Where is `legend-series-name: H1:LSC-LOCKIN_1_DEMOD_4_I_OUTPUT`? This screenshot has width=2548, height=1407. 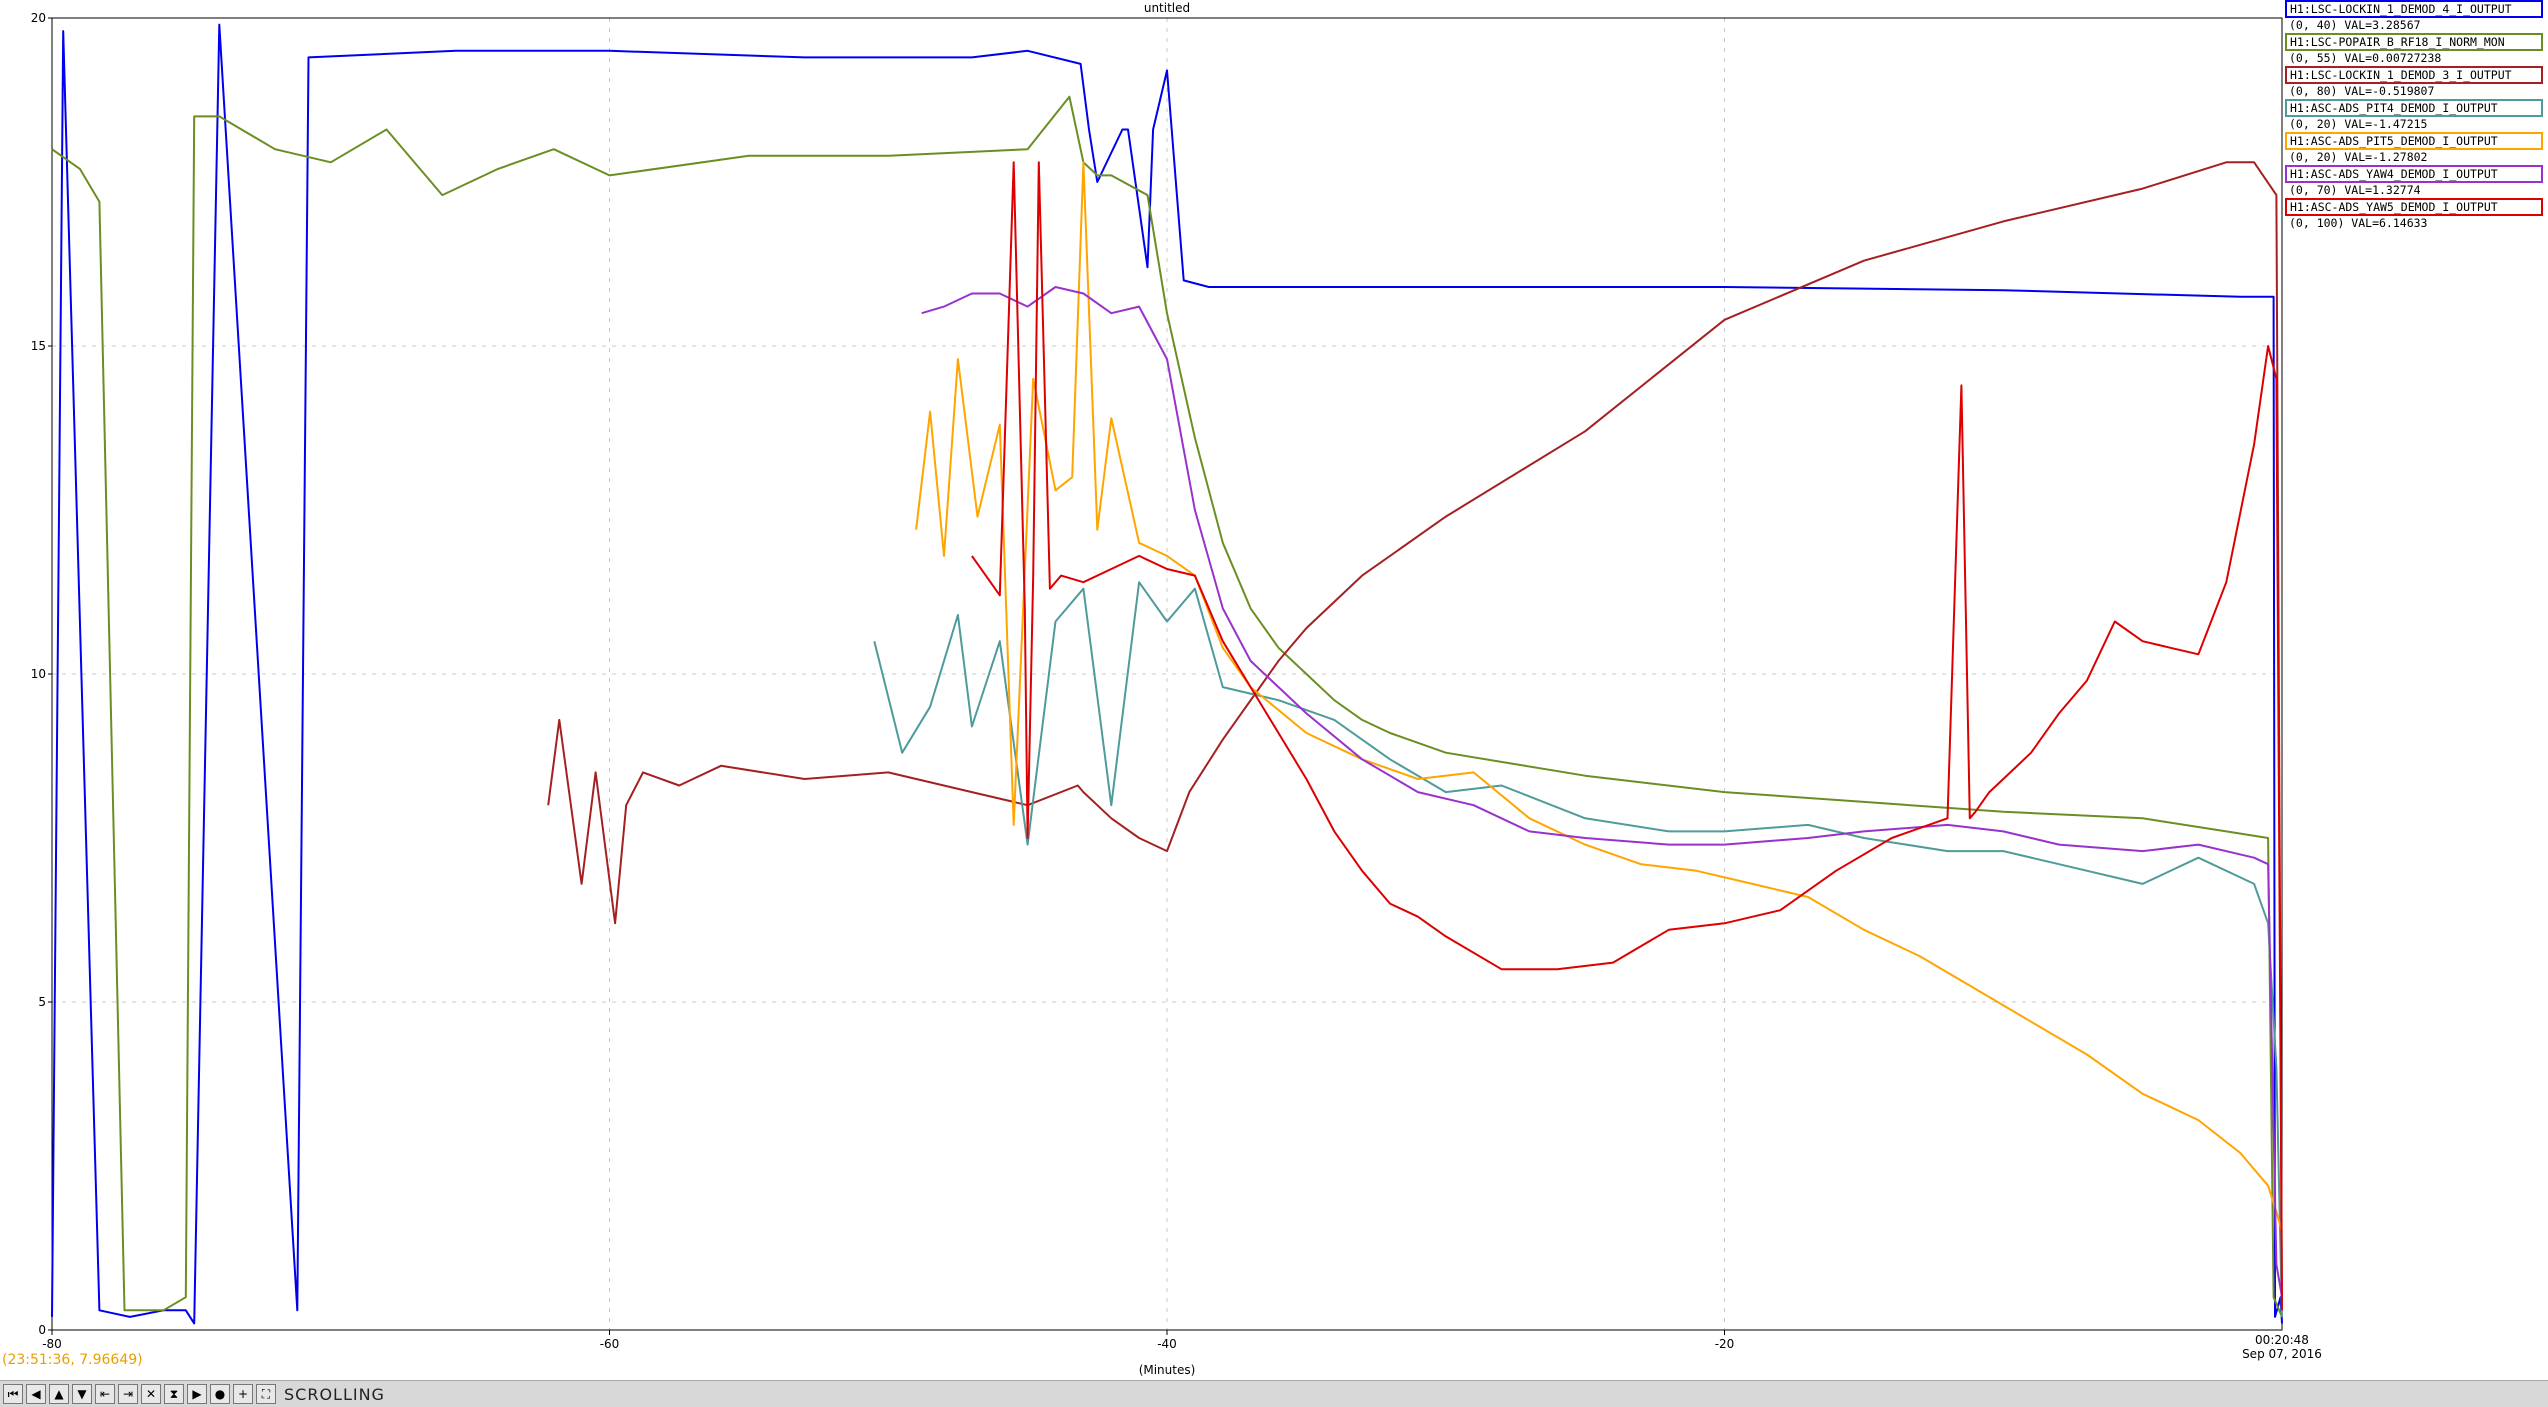 legend-series-name: H1:LSC-LOCKIN_1_DEMOD_4_I_OUTPUT is located at coordinates (2414, 9).